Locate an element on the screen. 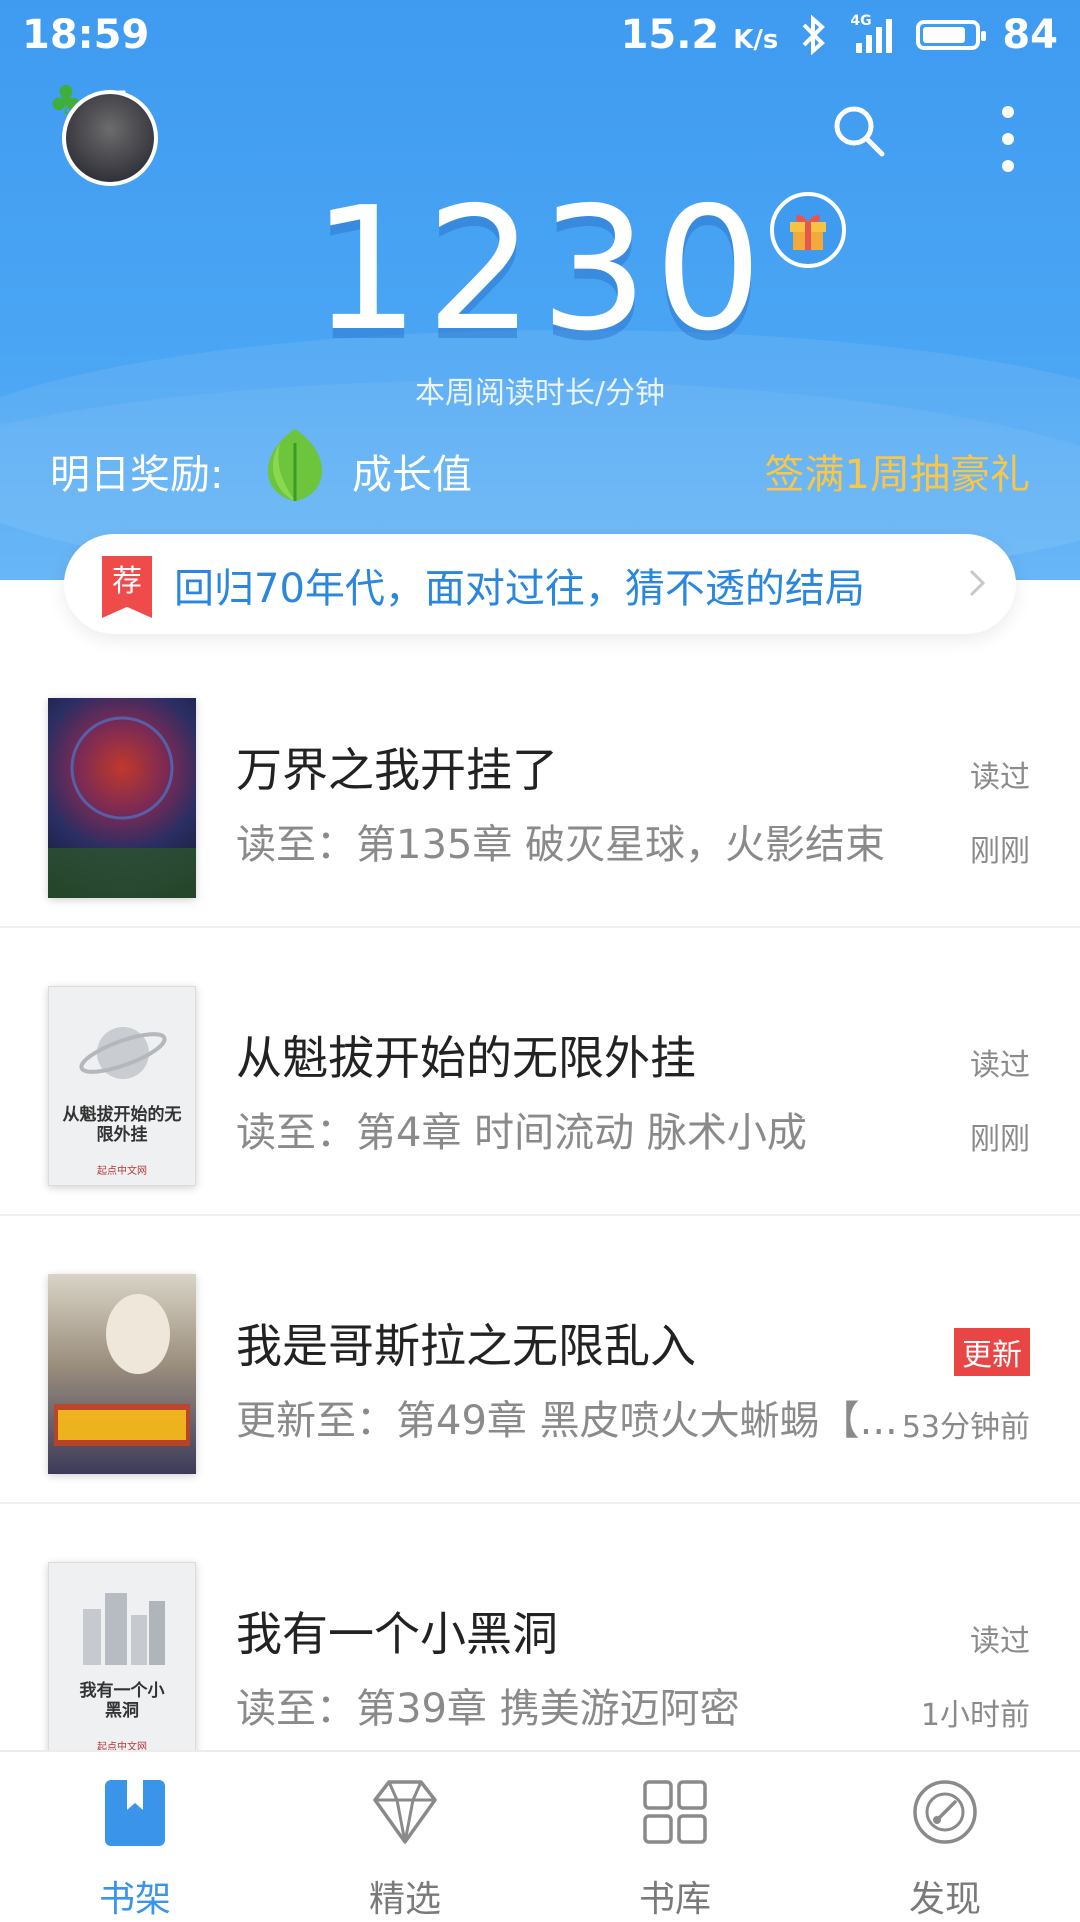 This screenshot has height=1922, width=1080. battery-percent: 84 is located at coordinates (1030, 35).